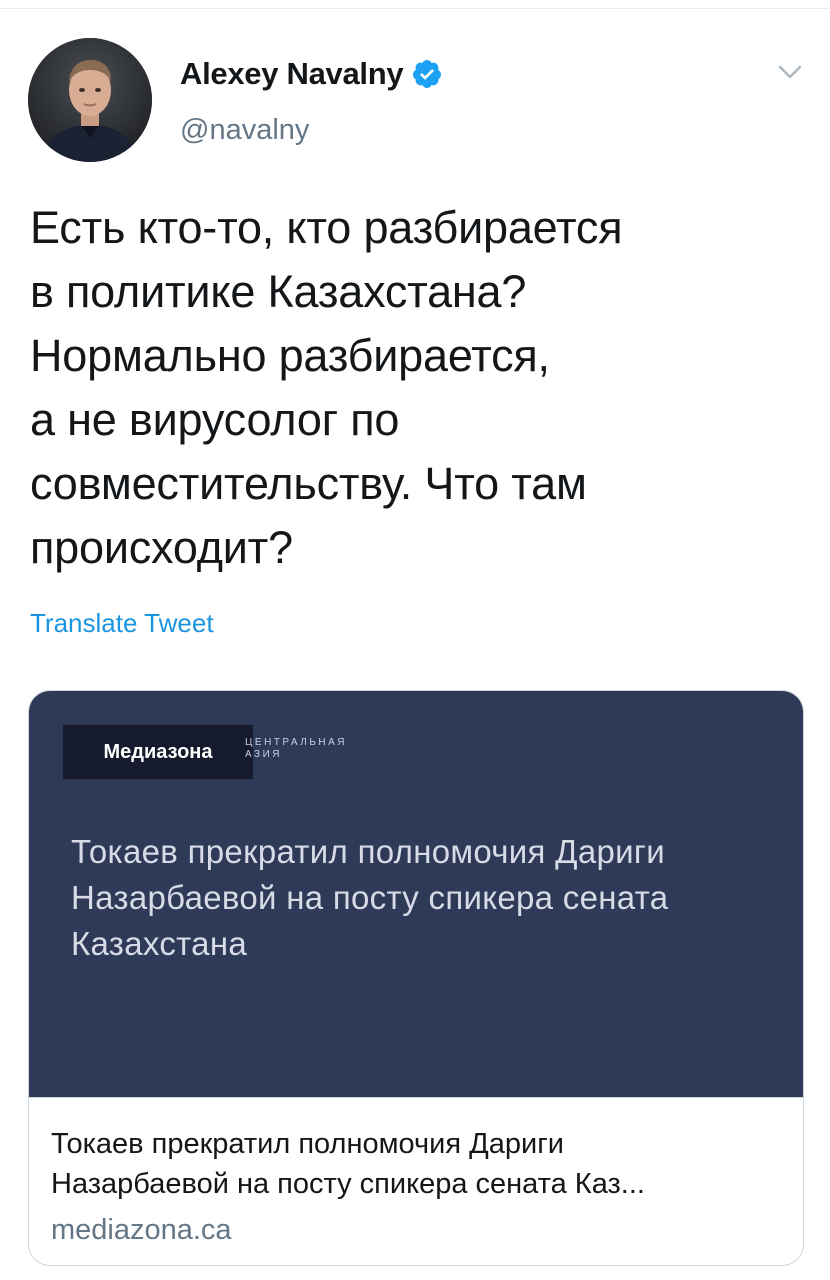  Describe the element at coordinates (296, 748) in the screenshot. I see `brand-subtitle: ЦЕНТРАЛЬНАЯ АЗИЯ` at that location.